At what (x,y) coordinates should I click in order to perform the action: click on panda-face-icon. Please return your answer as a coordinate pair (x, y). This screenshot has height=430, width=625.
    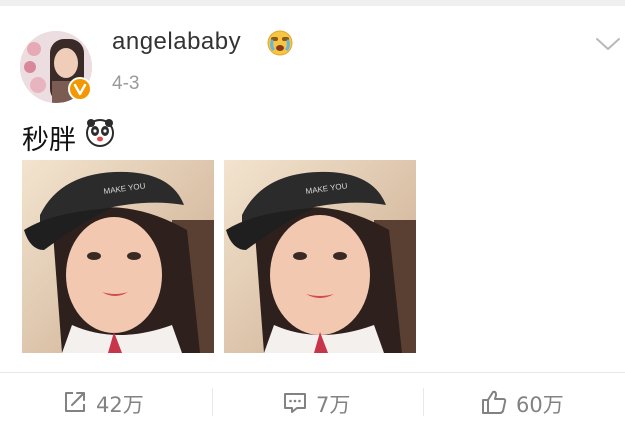
    Looking at the image, I should click on (100, 132).